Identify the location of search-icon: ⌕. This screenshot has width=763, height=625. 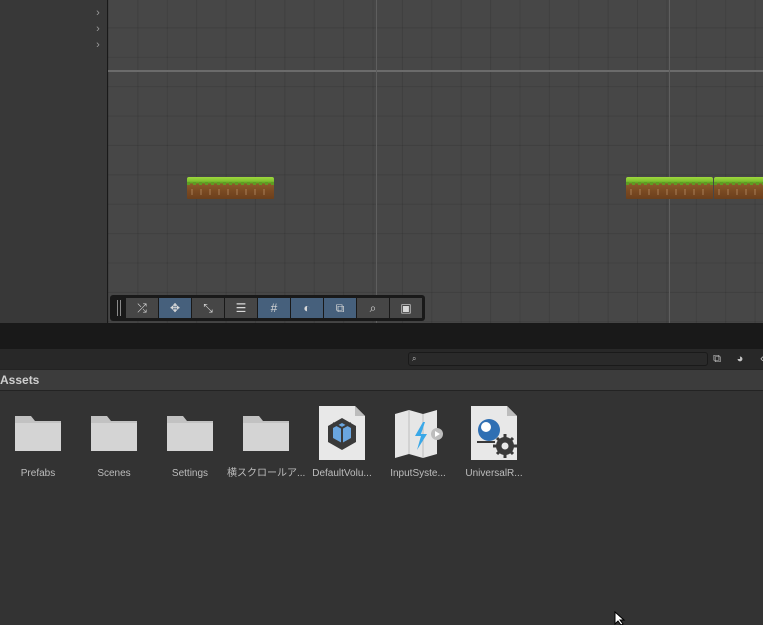
(414, 358).